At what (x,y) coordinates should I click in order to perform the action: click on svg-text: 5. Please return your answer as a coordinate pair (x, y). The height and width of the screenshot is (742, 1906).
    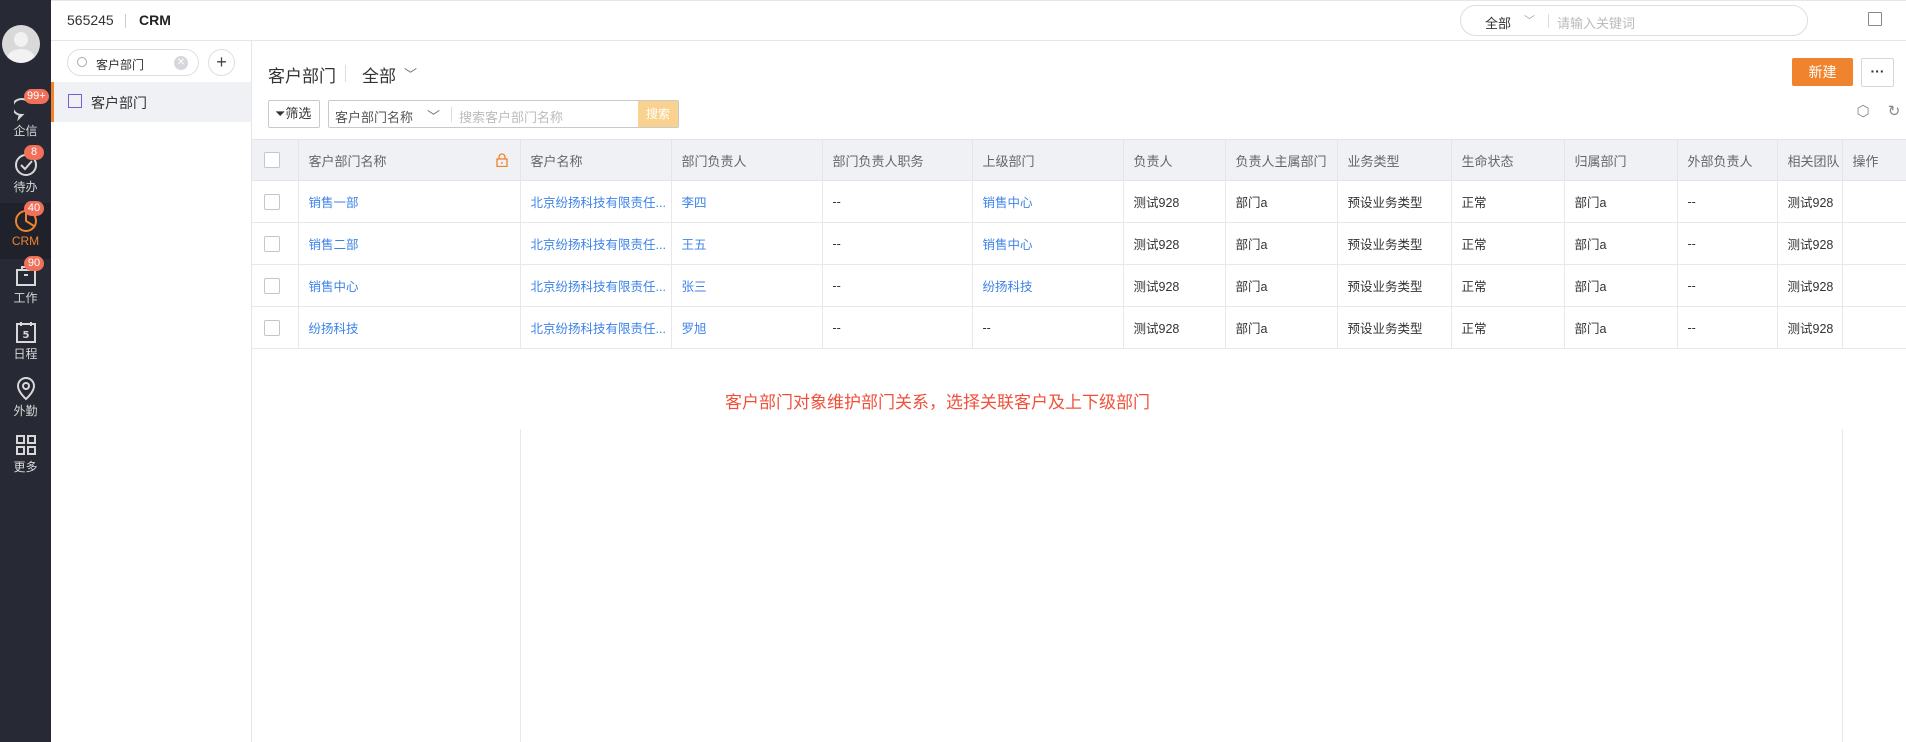
    Looking at the image, I should click on (25, 335).